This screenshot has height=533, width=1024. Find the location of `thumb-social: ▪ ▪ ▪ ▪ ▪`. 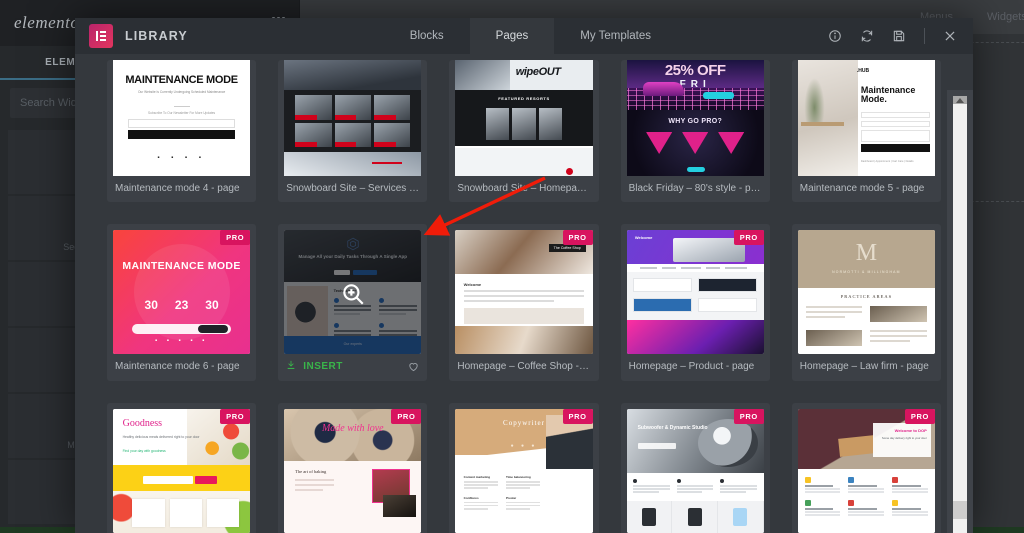

thumb-social: ▪ ▪ ▪ ▪ ▪ is located at coordinates (181, 341).